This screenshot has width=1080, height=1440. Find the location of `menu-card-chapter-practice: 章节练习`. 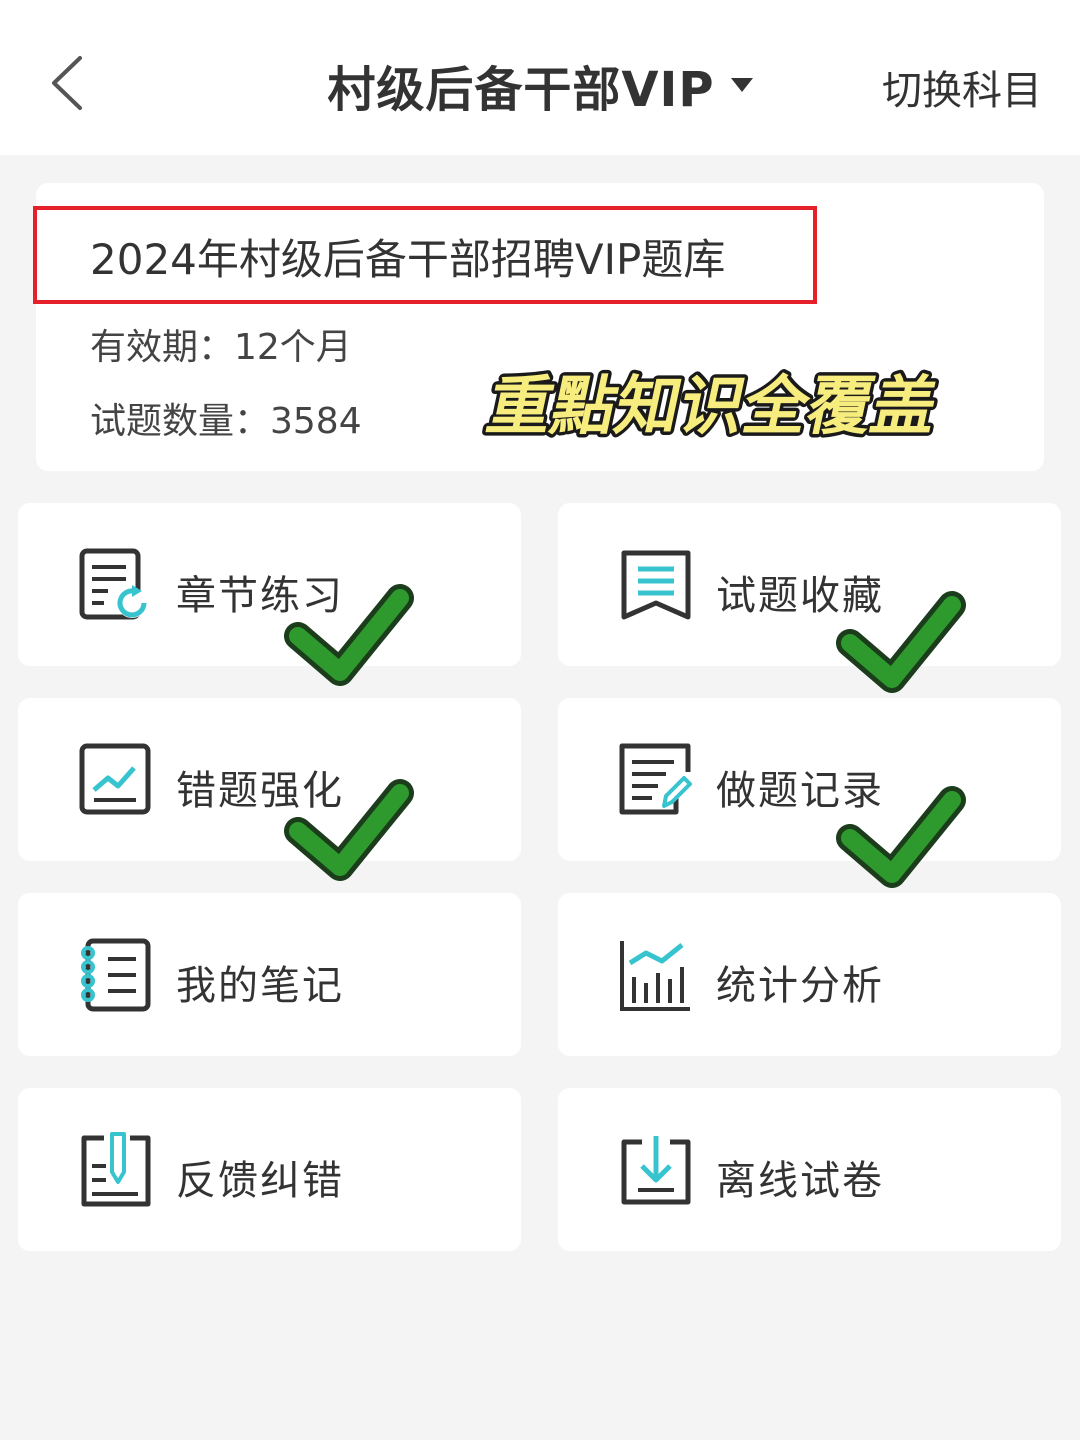

menu-card-chapter-practice: 章节练习 is located at coordinates (269, 584).